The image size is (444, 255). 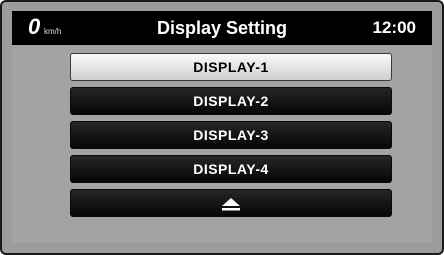 I want to click on eject-icon, so click(x=231, y=204).